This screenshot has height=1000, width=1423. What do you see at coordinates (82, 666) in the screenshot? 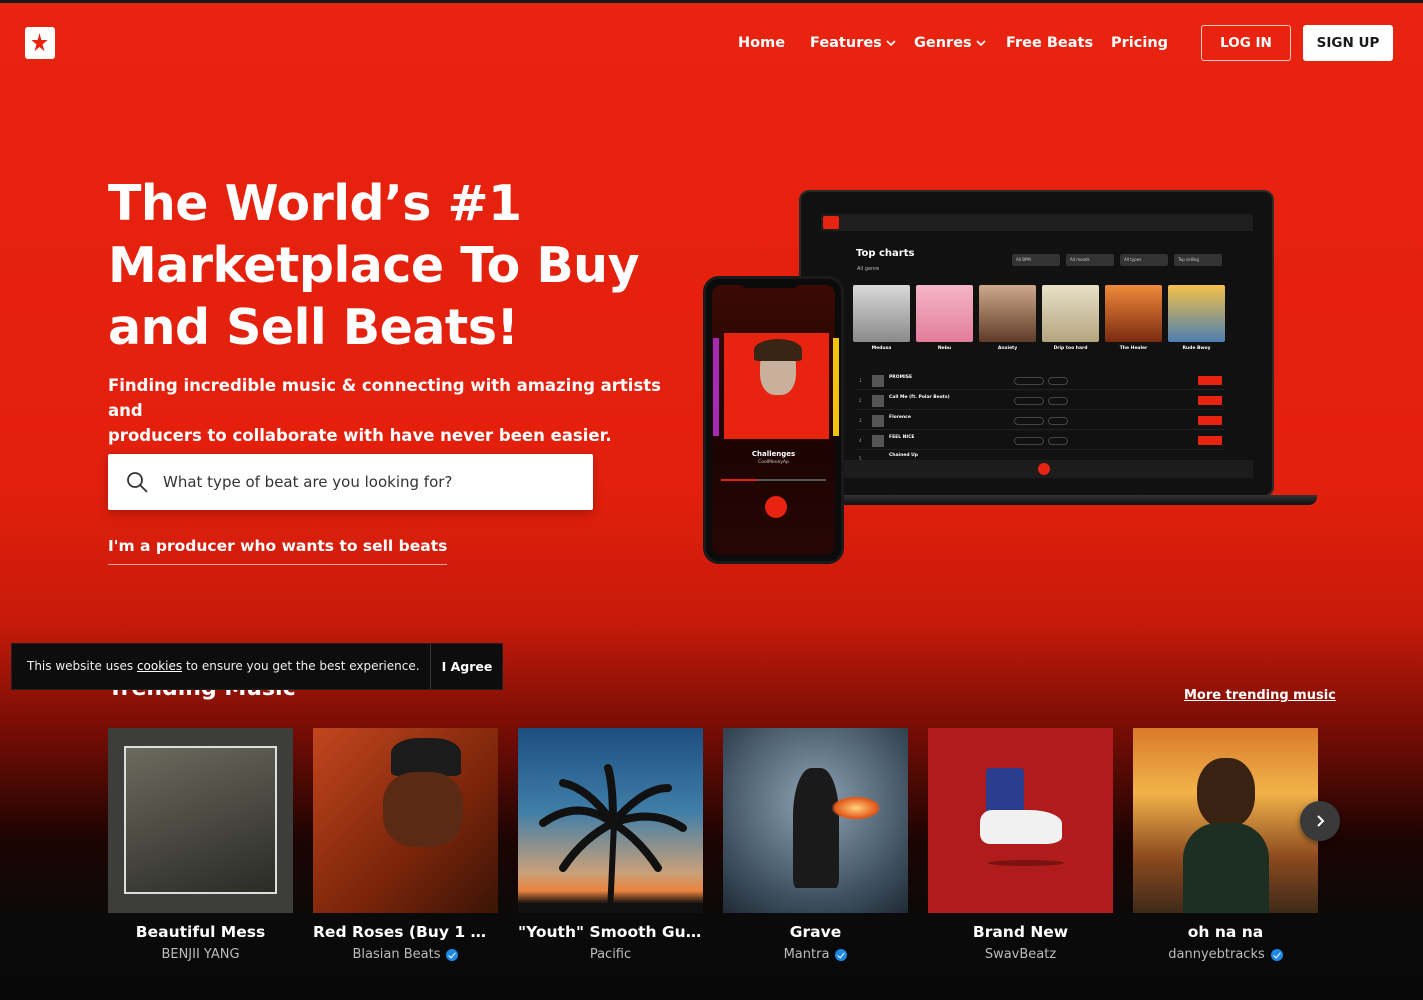
I see `cookie-text-before: This website uses` at bounding box center [82, 666].